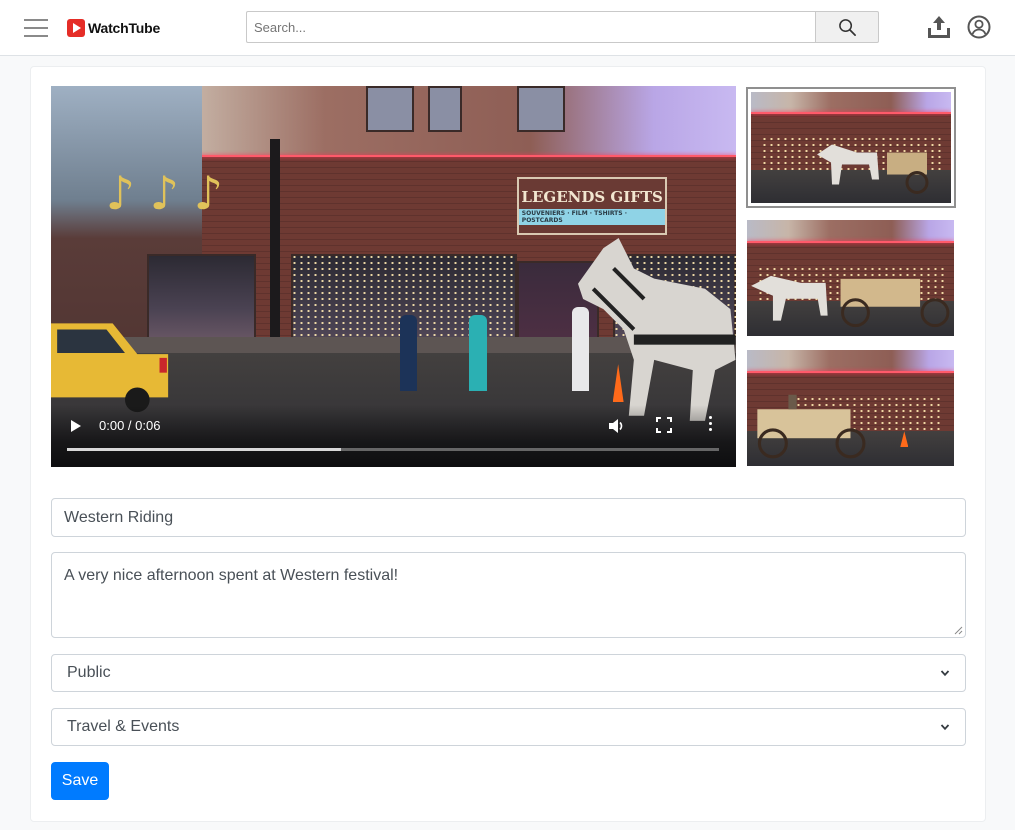 This screenshot has height=830, width=1015. I want to click on menu-icon, so click(36, 28).